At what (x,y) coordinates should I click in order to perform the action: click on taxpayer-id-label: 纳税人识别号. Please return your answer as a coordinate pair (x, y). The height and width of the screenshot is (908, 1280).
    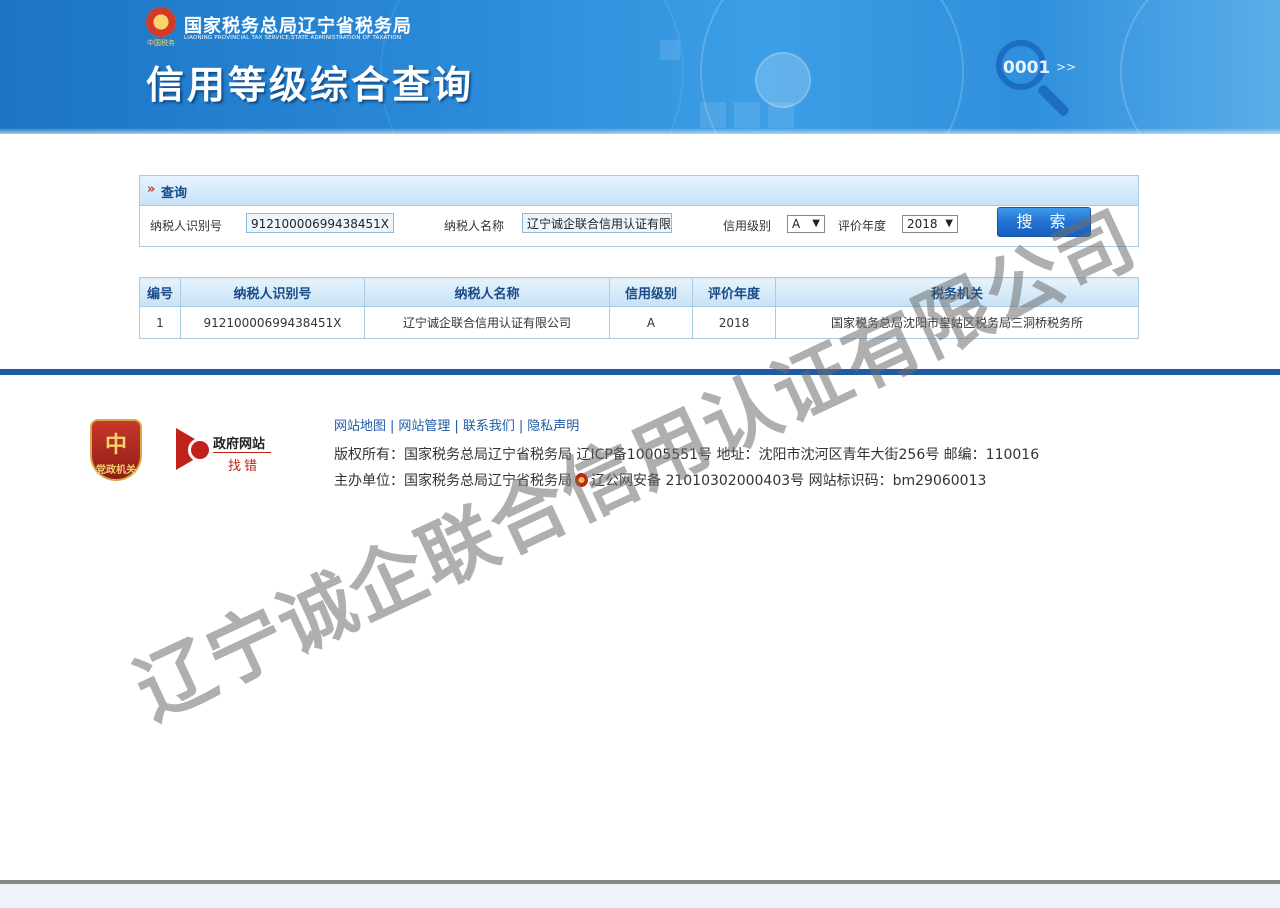
    Looking at the image, I should click on (186, 226).